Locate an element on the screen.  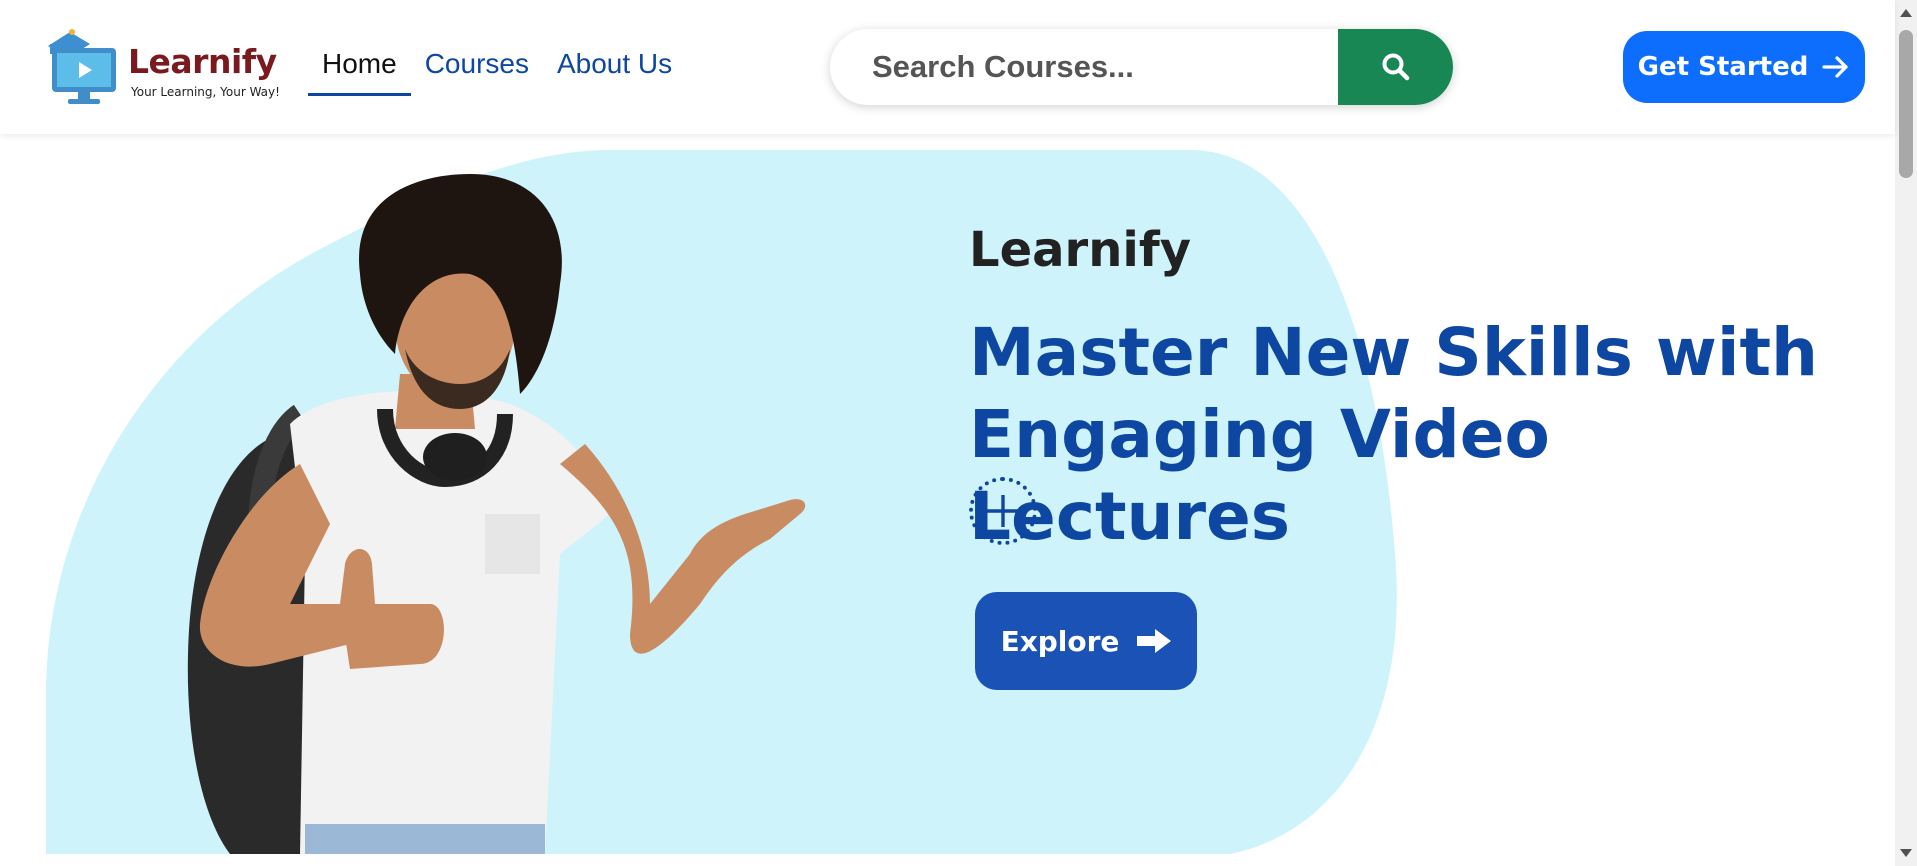
get-started-label: Get Started is located at coordinates (1723, 67).